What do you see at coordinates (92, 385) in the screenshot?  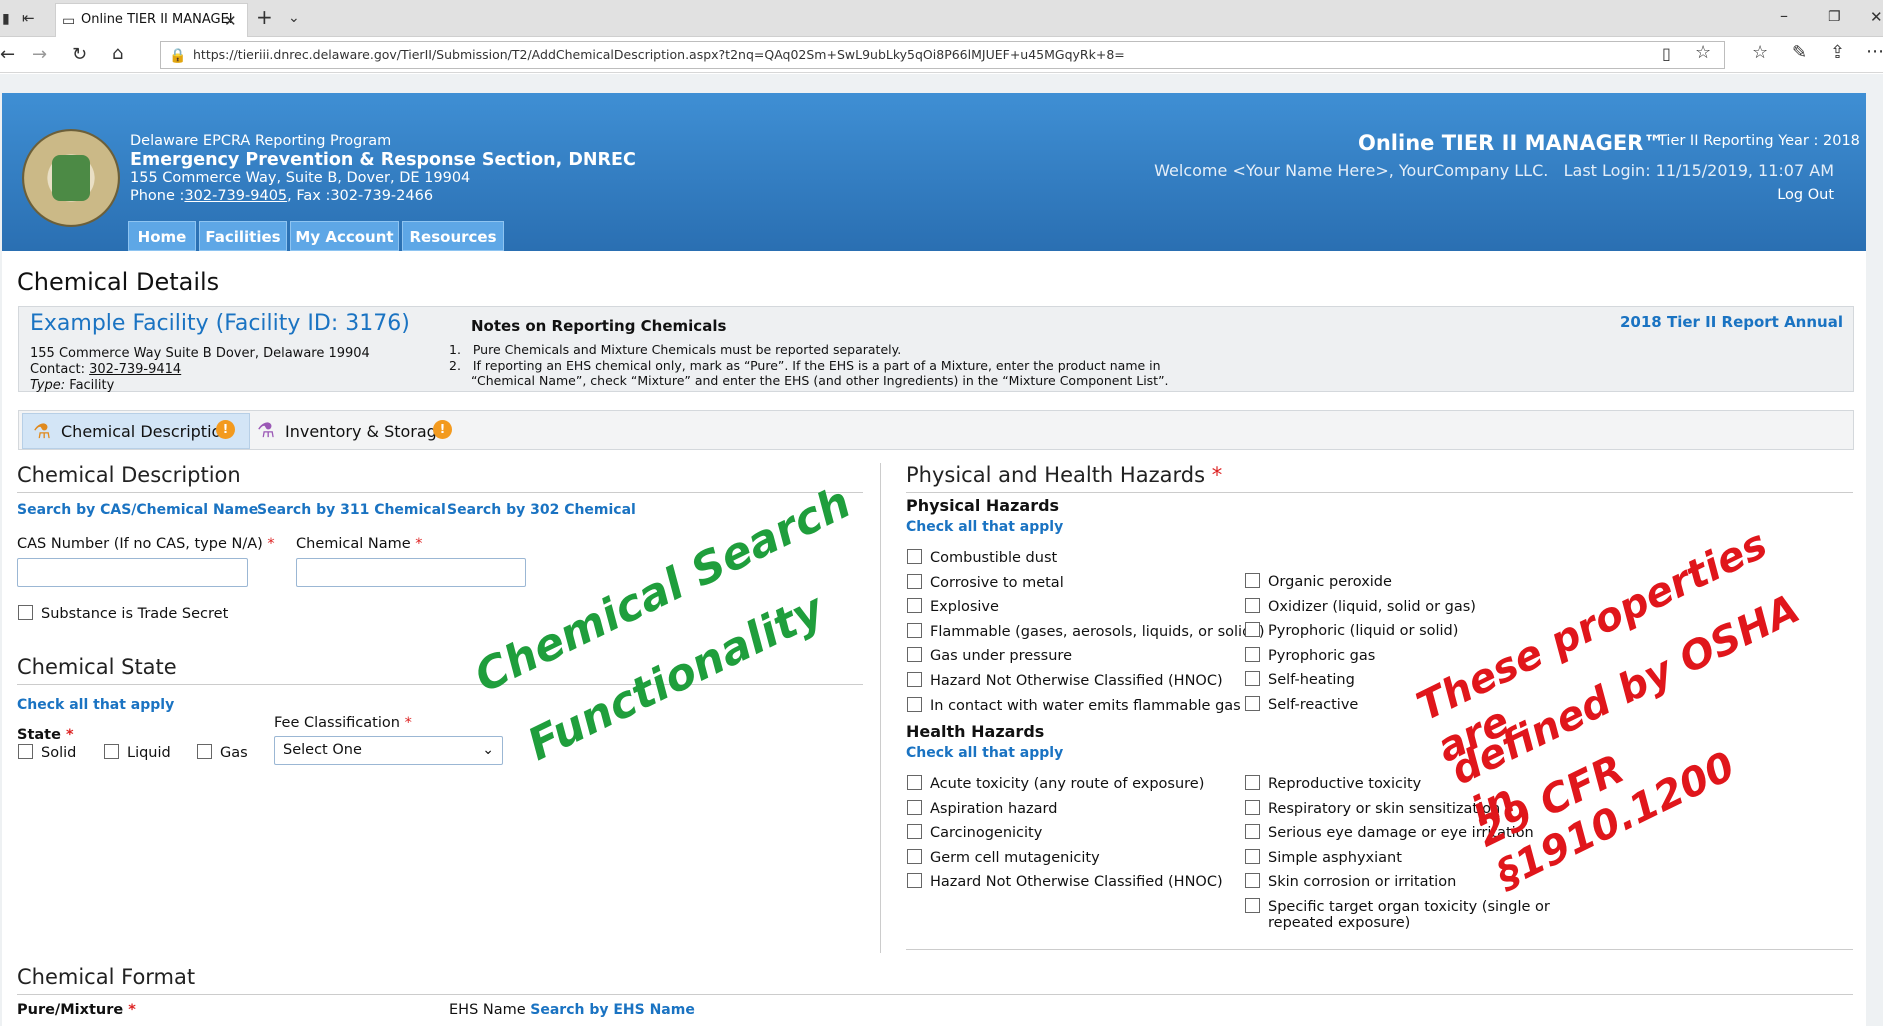 I see `type-value: Facility` at bounding box center [92, 385].